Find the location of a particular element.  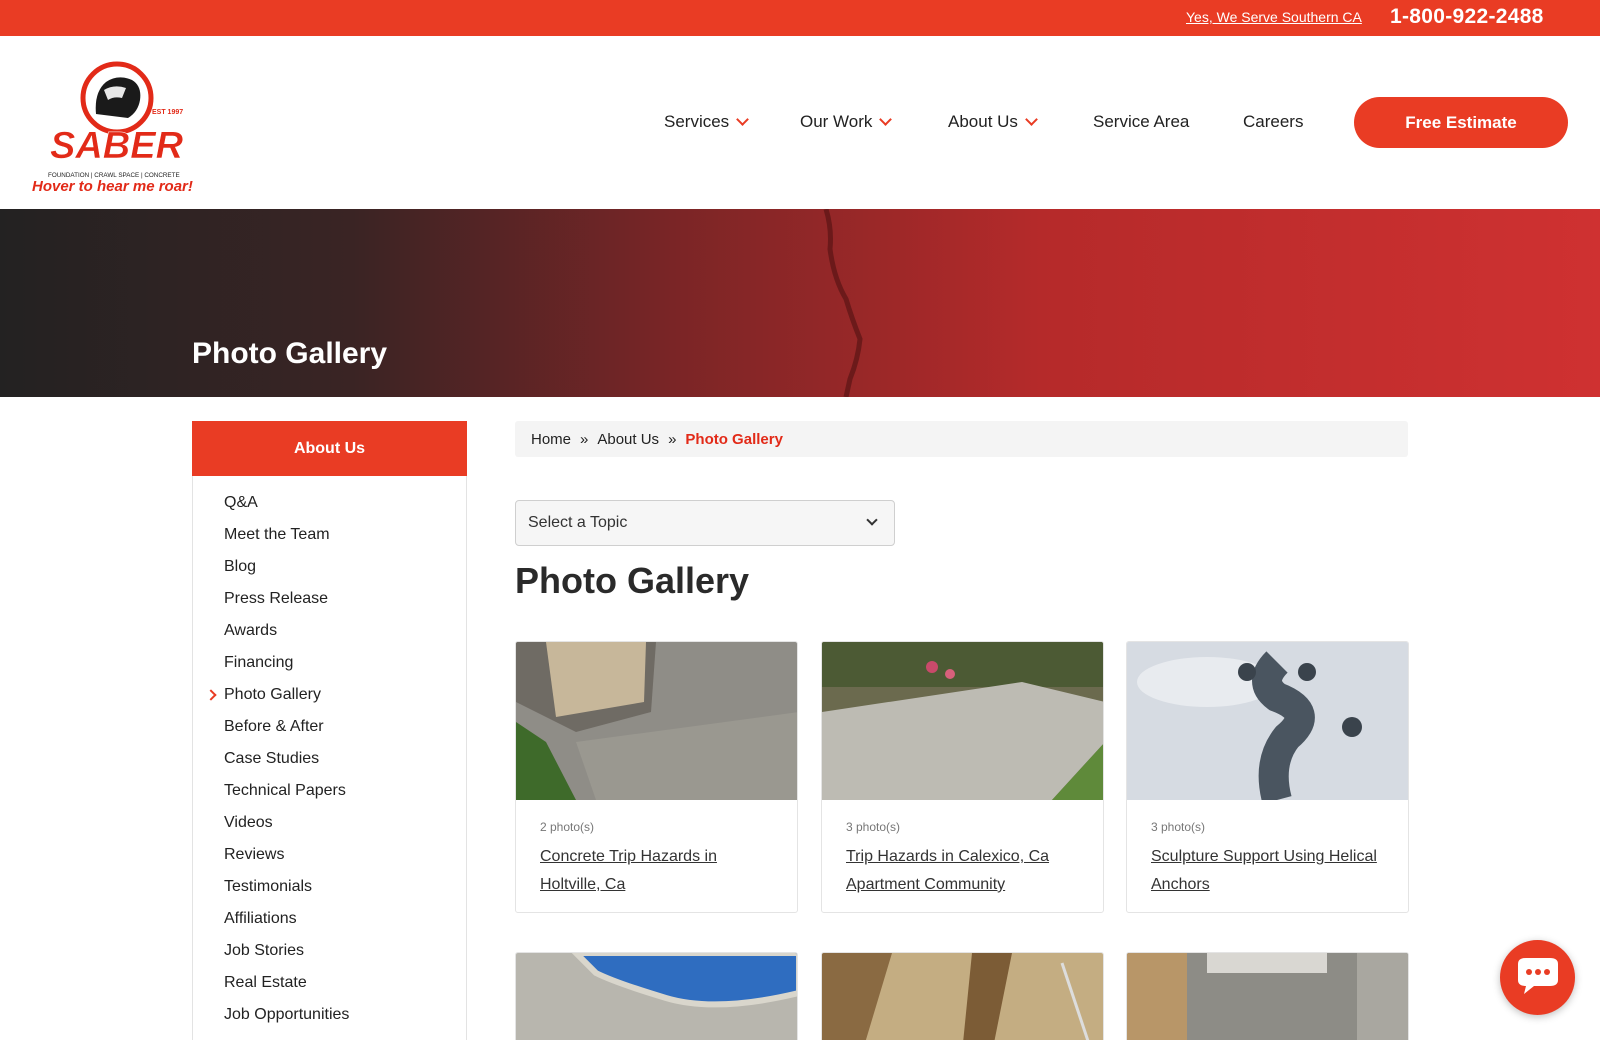

sidebar-item-job-opportunities: Job Opportunities is located at coordinates (286, 1015).